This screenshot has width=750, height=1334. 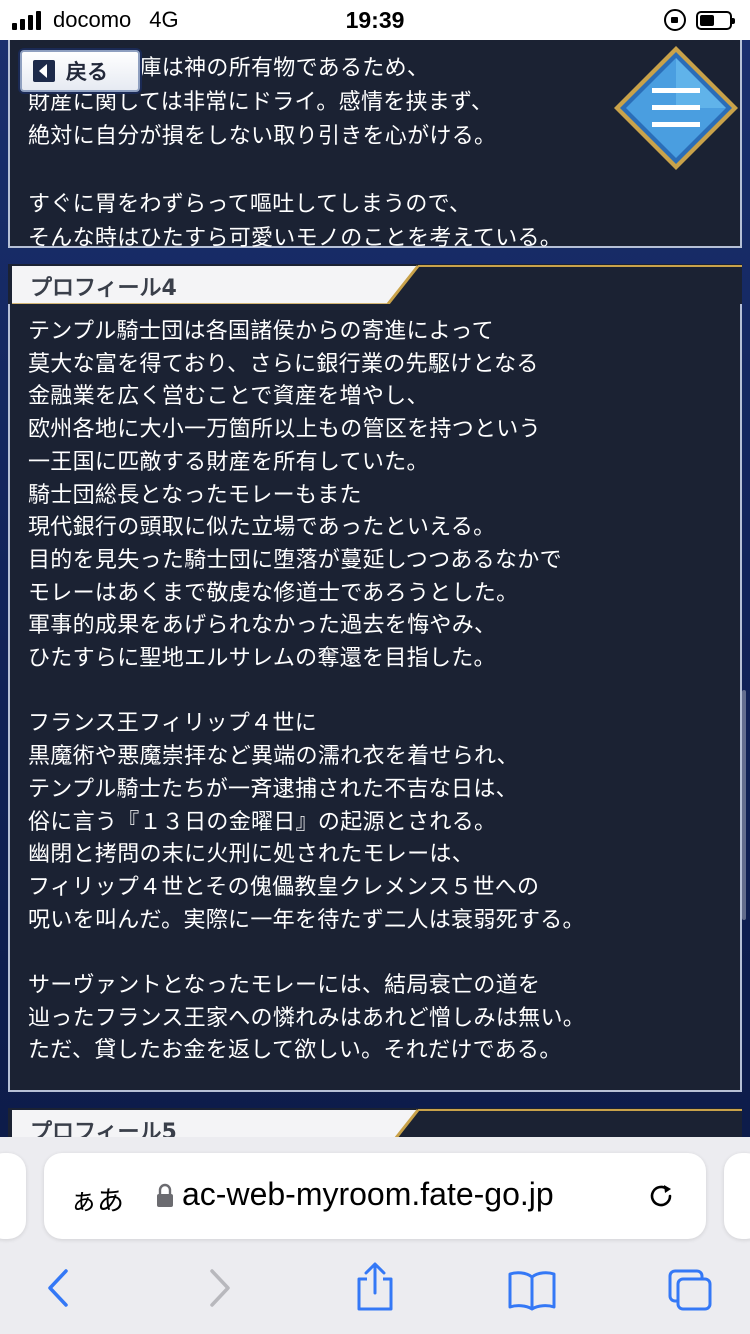 What do you see at coordinates (97, 1198) in the screenshot?
I see `text-size-button: ぁあ` at bounding box center [97, 1198].